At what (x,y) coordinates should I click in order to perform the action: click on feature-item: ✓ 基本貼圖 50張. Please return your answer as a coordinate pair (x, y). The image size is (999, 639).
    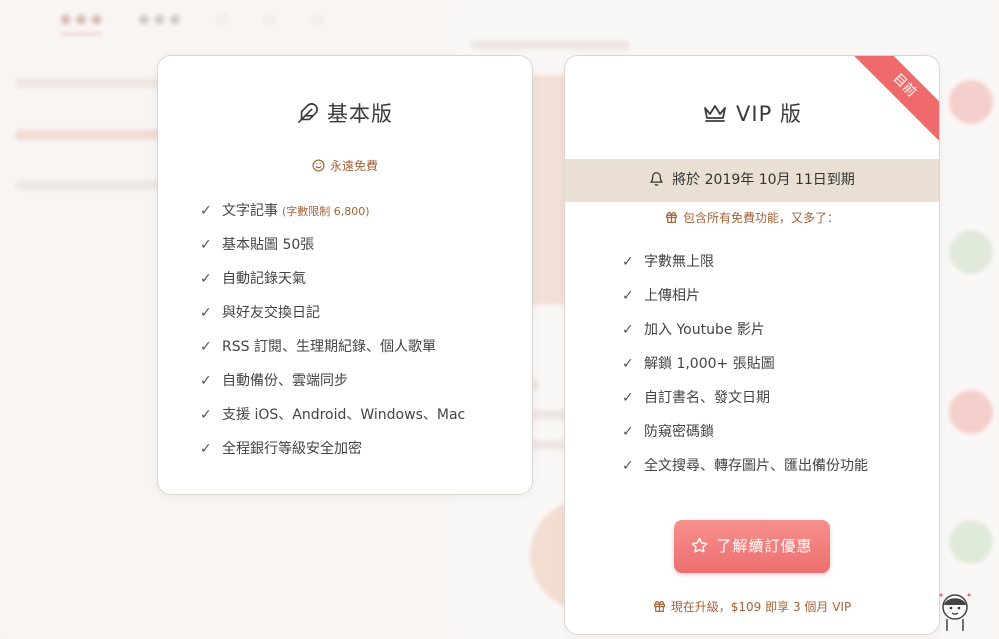
    Looking at the image, I should click on (332, 245).